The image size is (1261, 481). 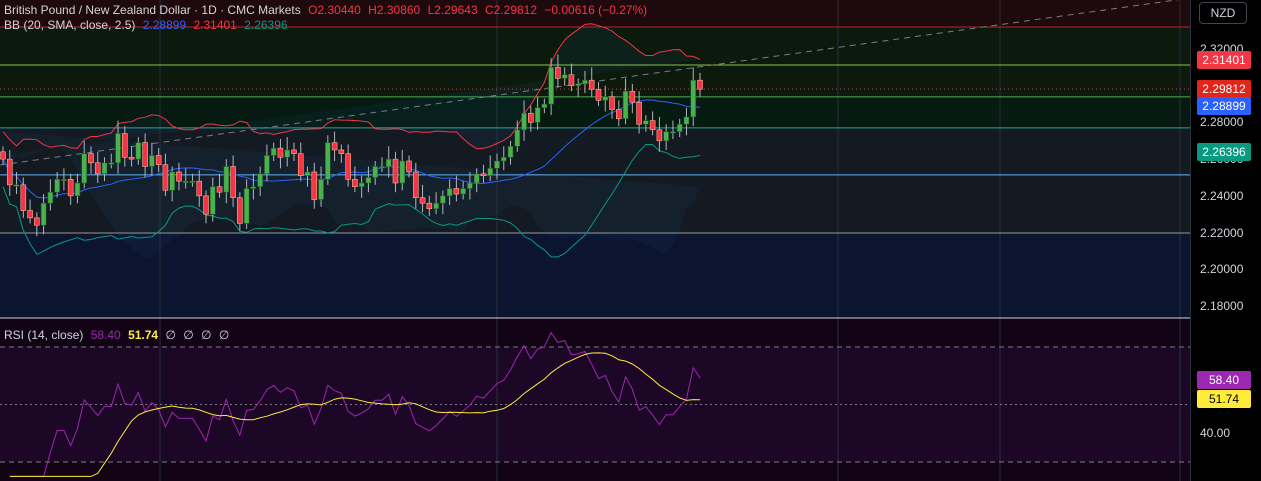 What do you see at coordinates (70, 25) in the screenshot?
I see `bb-label: BB (20, SMA, close, 2.5)` at bounding box center [70, 25].